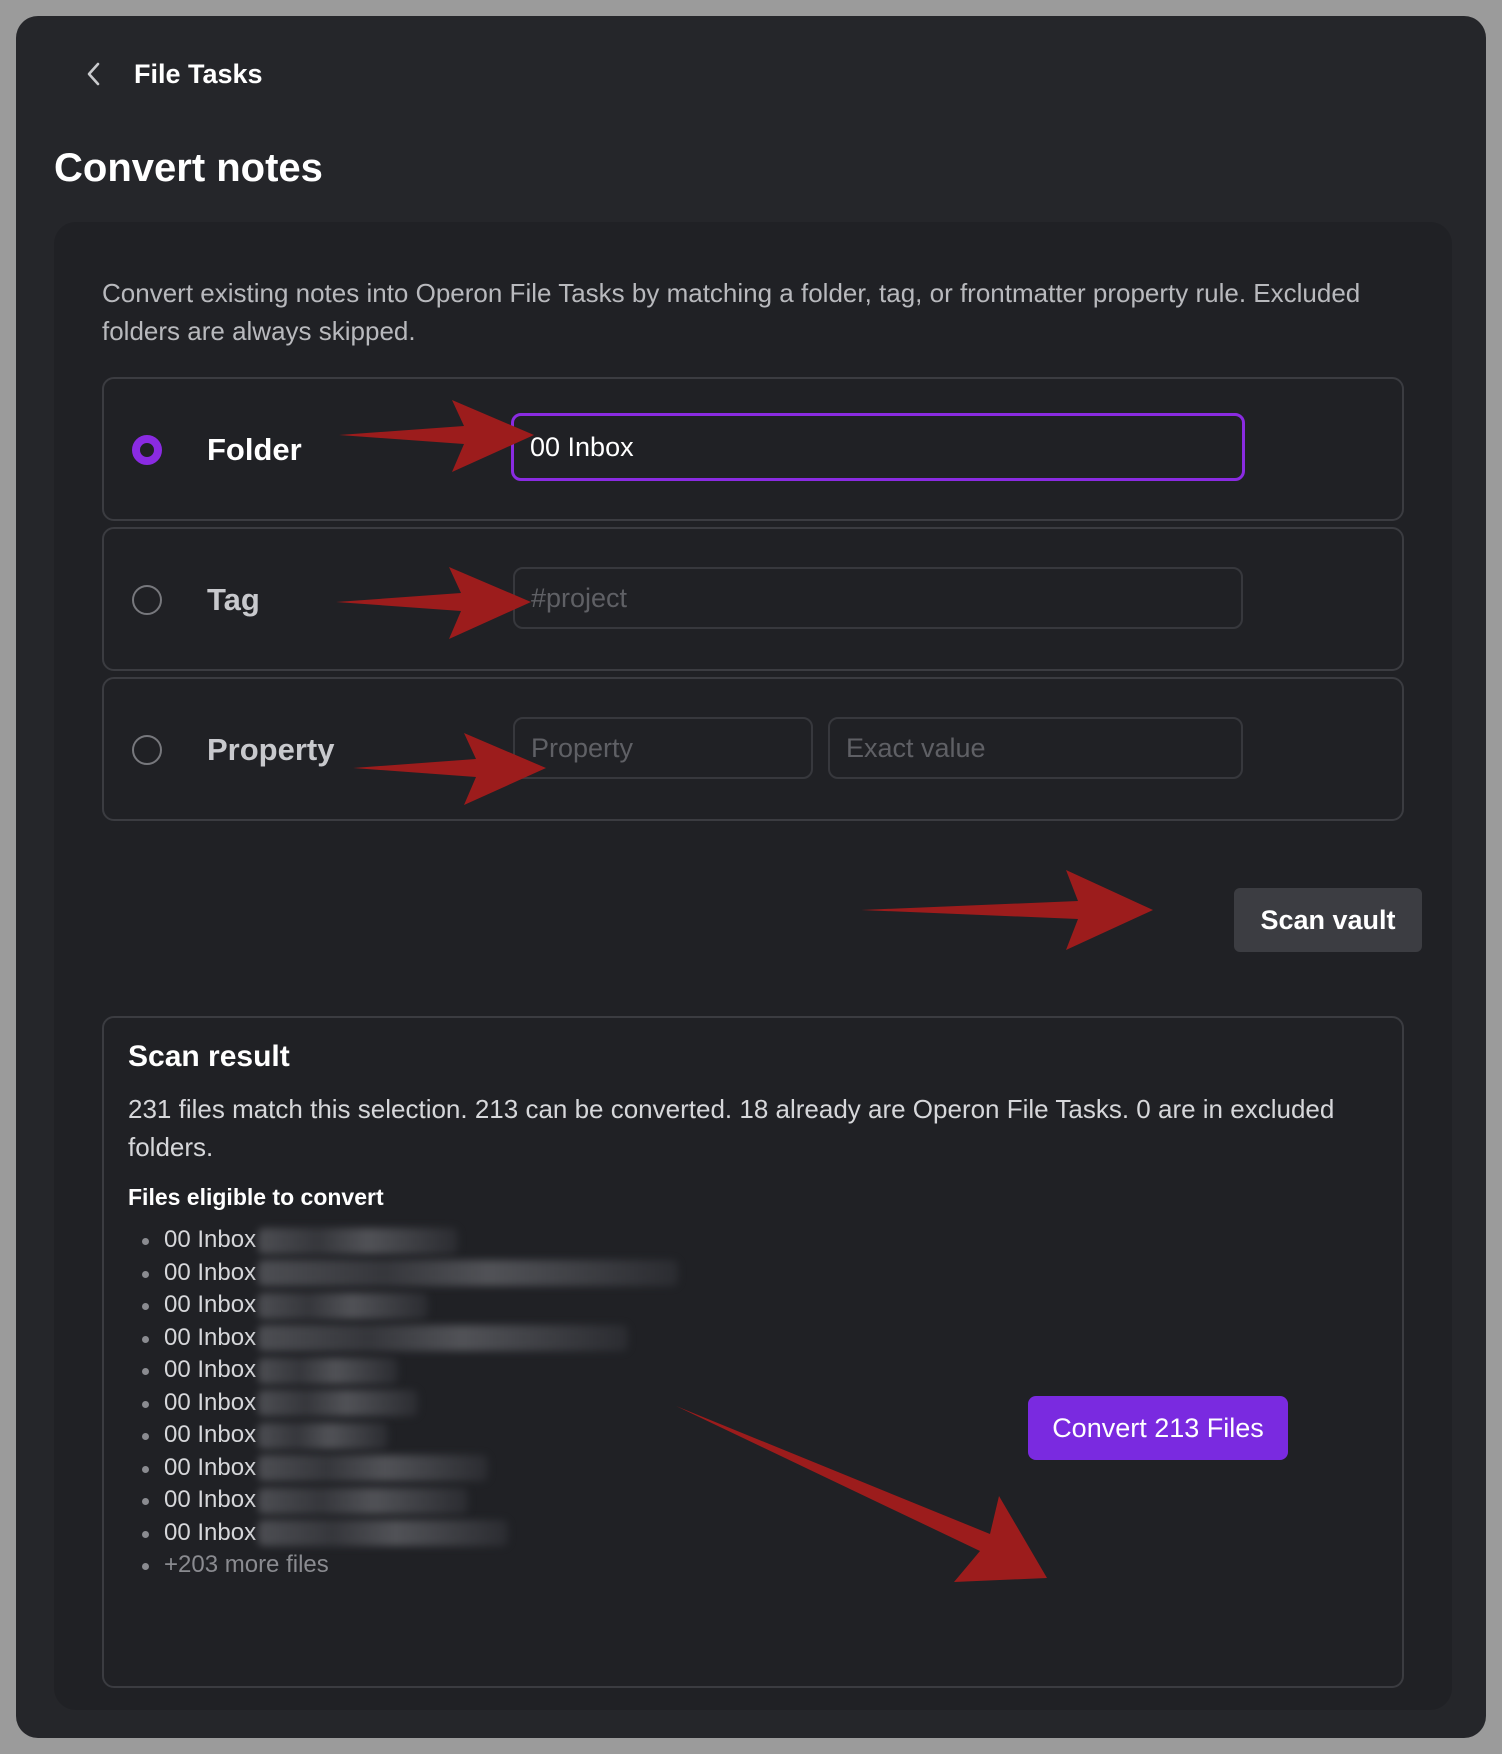 This screenshot has height=1754, width=1502. I want to click on annotation-arrow-property, so click(449, 769).